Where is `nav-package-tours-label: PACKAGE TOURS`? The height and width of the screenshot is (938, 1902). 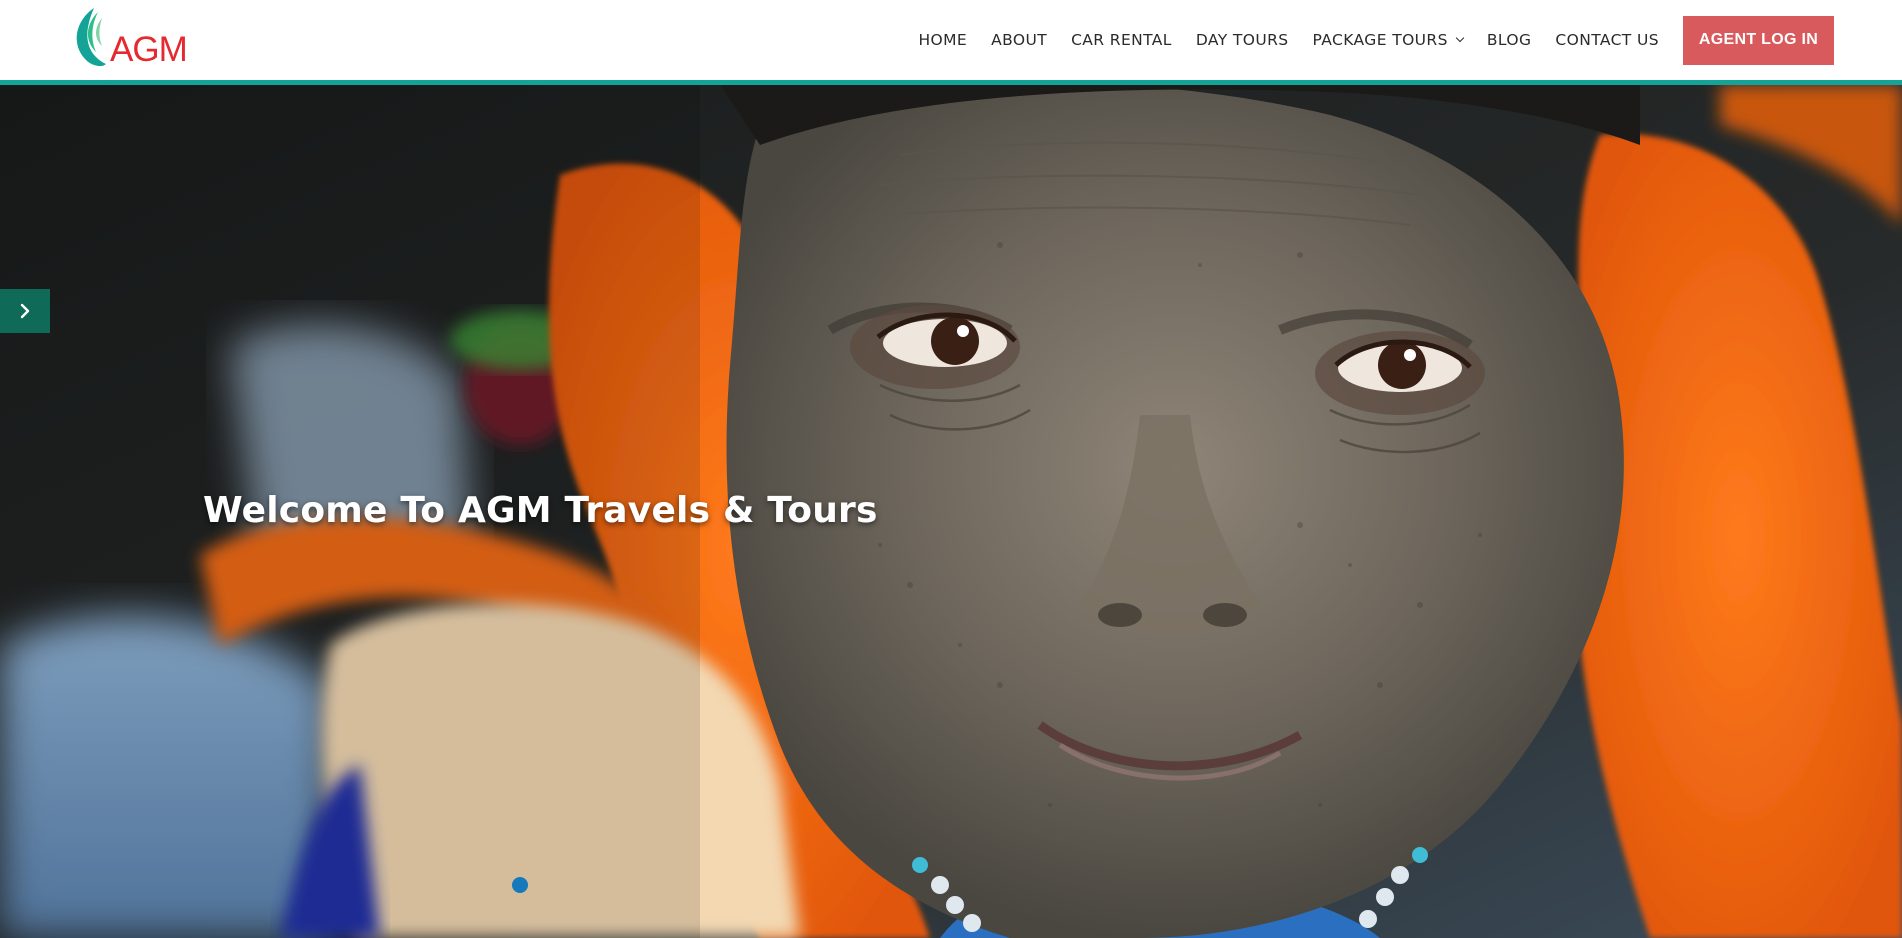
nav-package-tours-label: PACKAGE TOURS is located at coordinates (1380, 40).